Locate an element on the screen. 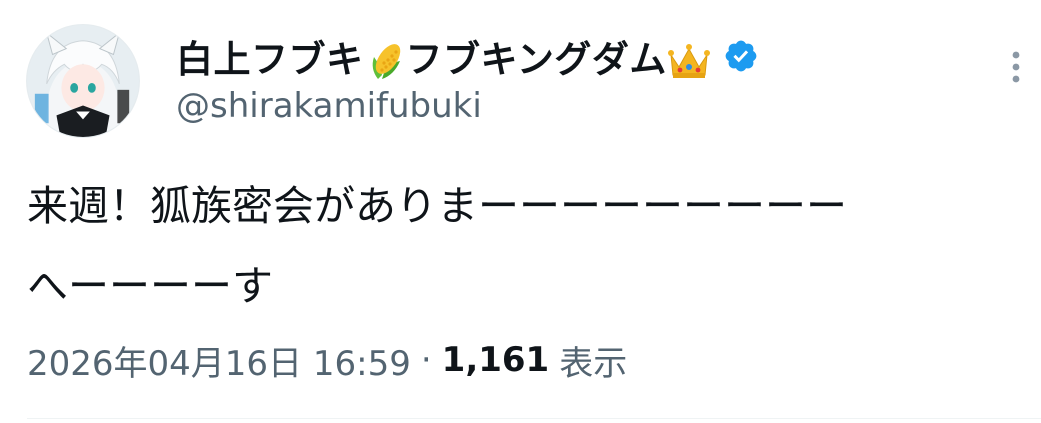  display-name: 白上フブキ フブキングダム is located at coordinates (443, 56).